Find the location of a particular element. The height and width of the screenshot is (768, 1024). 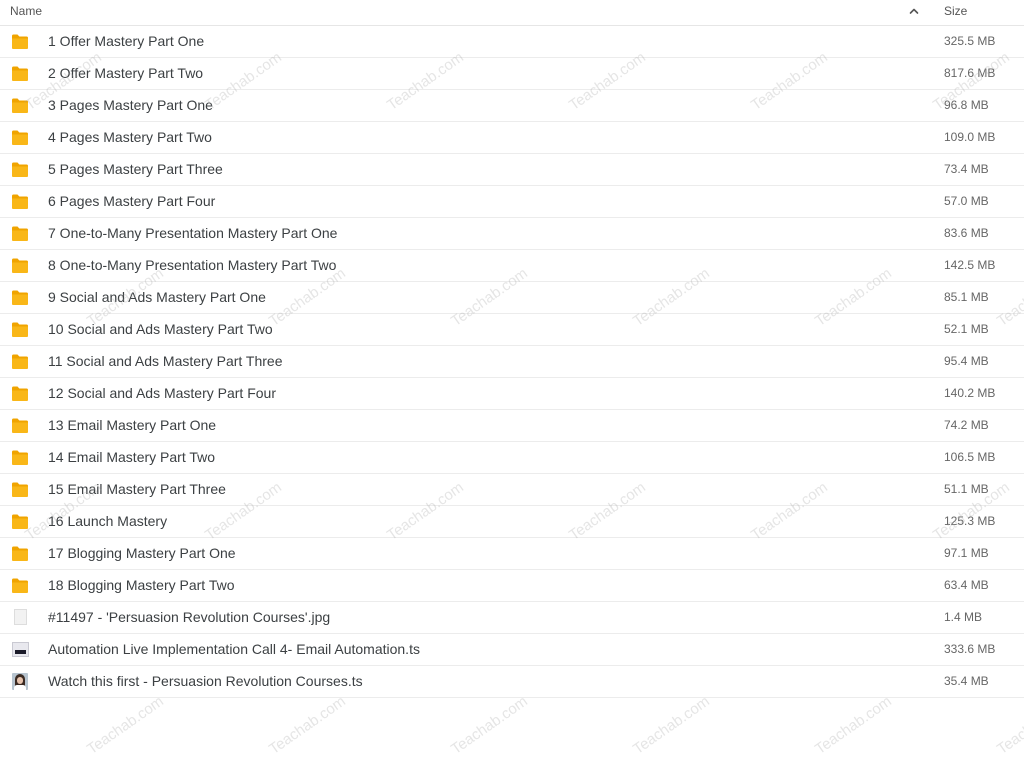

file-row: 3 Pages Mastery Part One 96.8 MB is located at coordinates (512, 106).